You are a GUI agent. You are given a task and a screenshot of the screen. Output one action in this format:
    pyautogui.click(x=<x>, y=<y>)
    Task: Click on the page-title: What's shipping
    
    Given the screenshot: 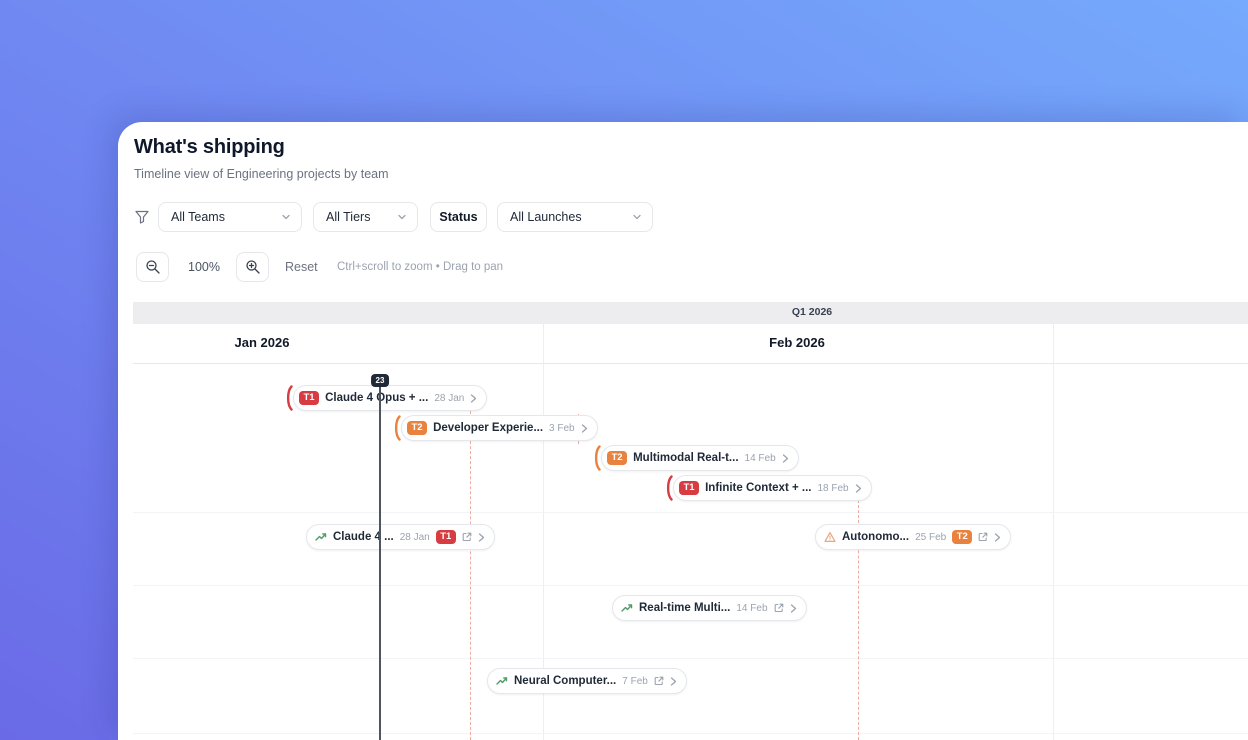 What is the action you would take?
    pyautogui.click(x=209, y=147)
    